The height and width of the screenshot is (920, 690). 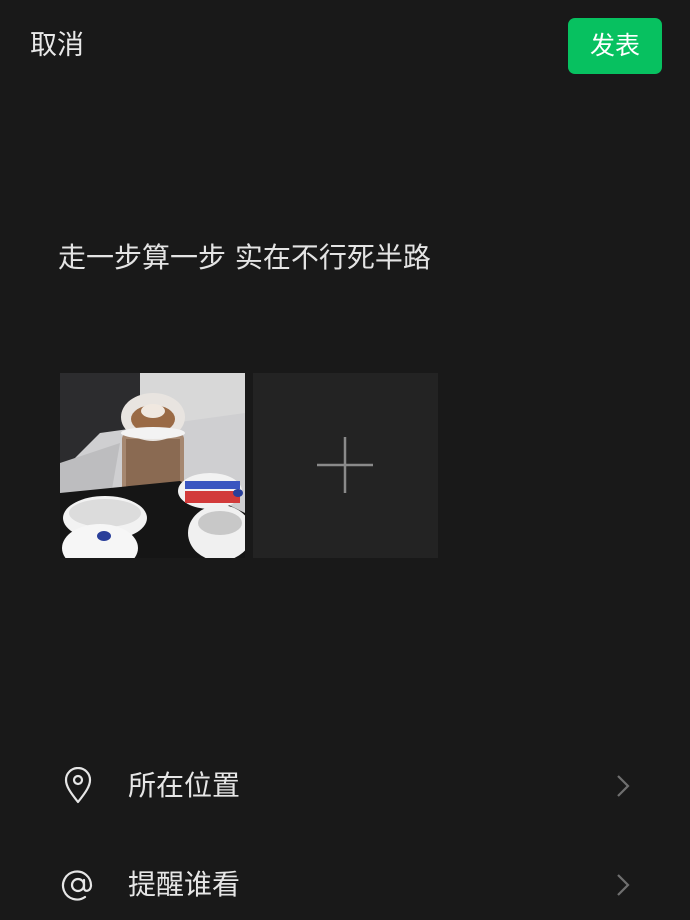 I want to click on publish-button: 发表, so click(x=615, y=46).